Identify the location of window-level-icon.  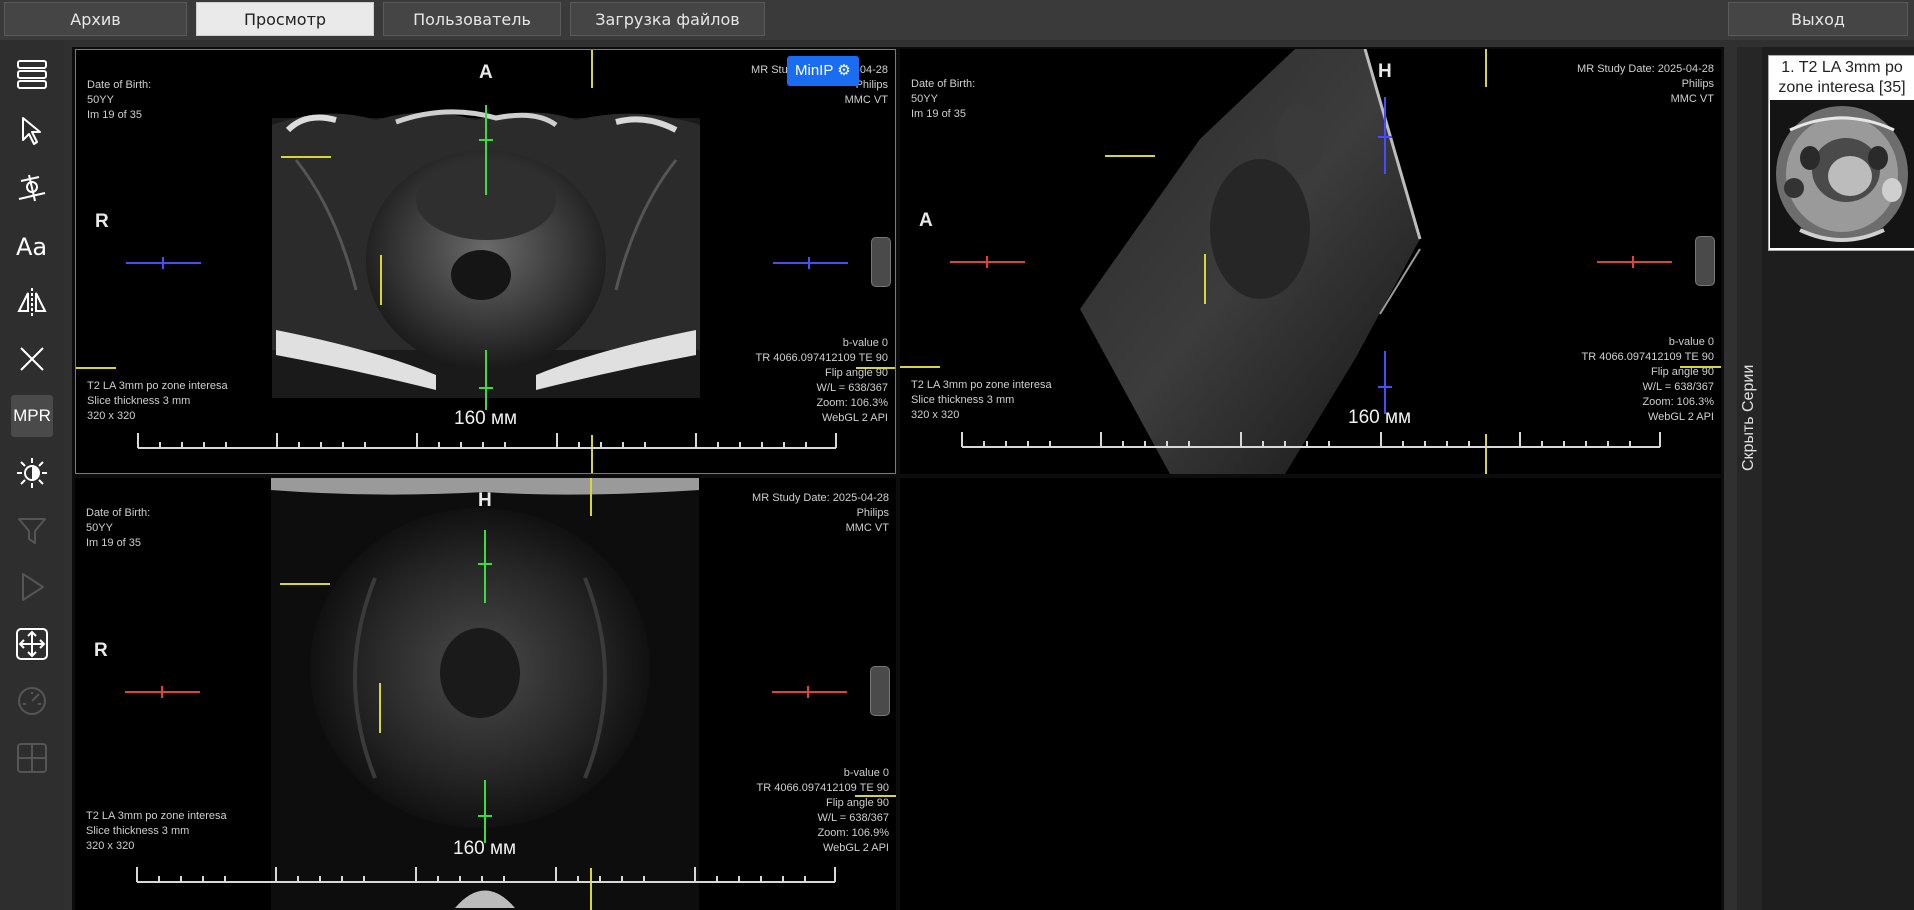
(32, 473).